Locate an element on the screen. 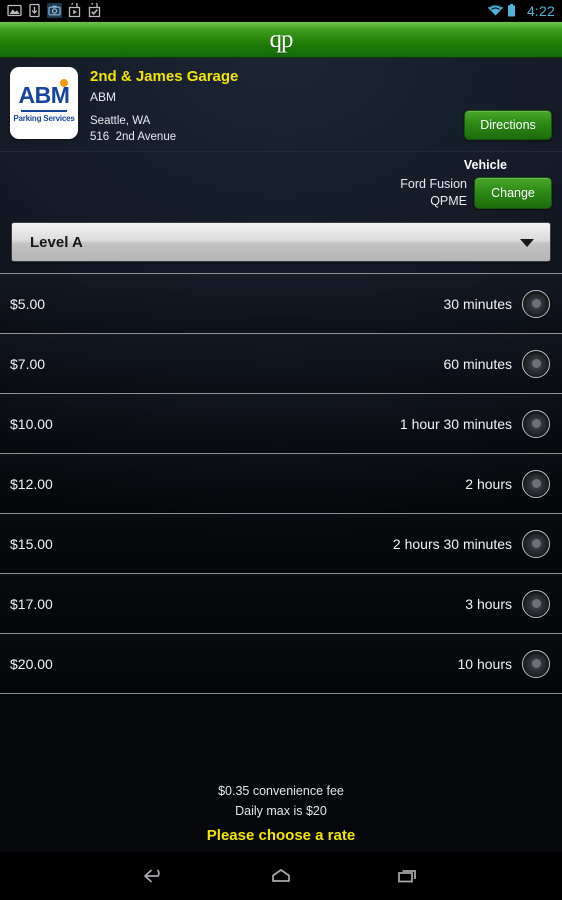  rate-price: $15.00 is located at coordinates (31, 543).